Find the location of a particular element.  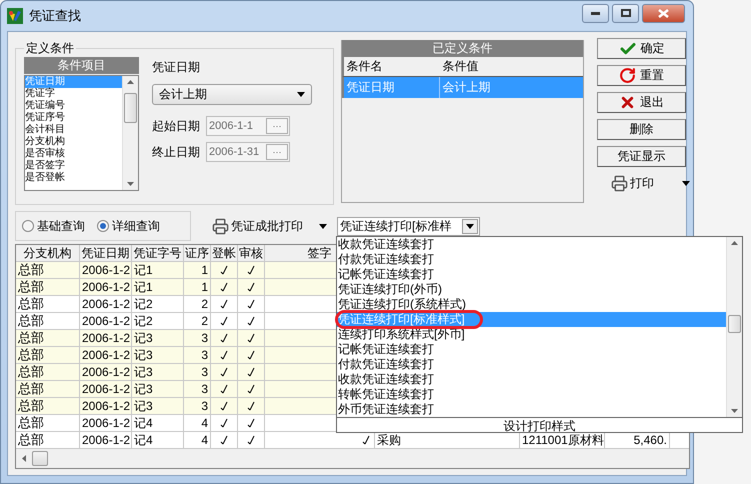

condition-item: 凭证编号 is located at coordinates (73, 106).